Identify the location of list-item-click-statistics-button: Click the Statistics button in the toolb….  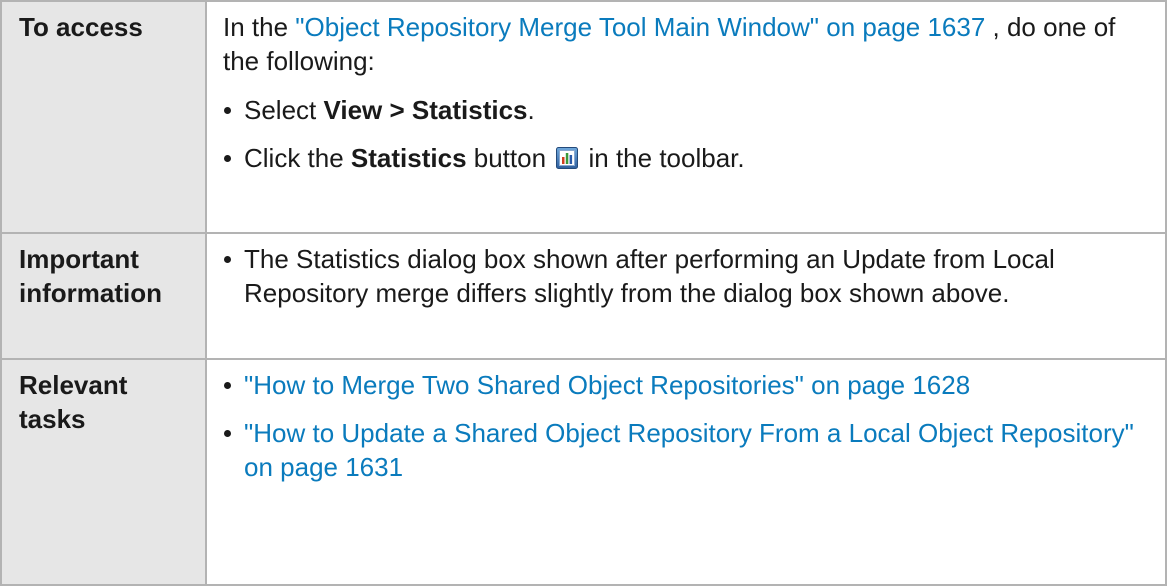
(689, 158).